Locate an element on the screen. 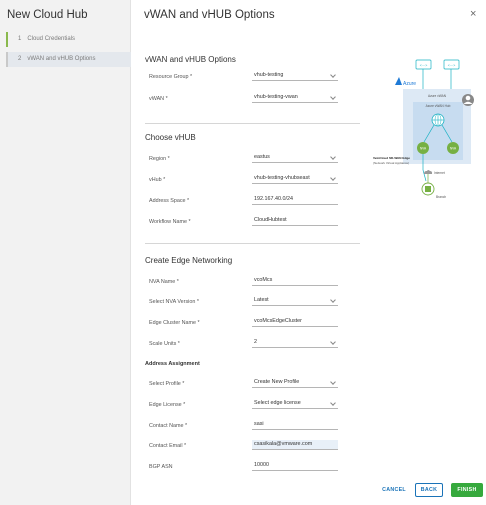  edge-license-label: Edge License * is located at coordinates (167, 405).